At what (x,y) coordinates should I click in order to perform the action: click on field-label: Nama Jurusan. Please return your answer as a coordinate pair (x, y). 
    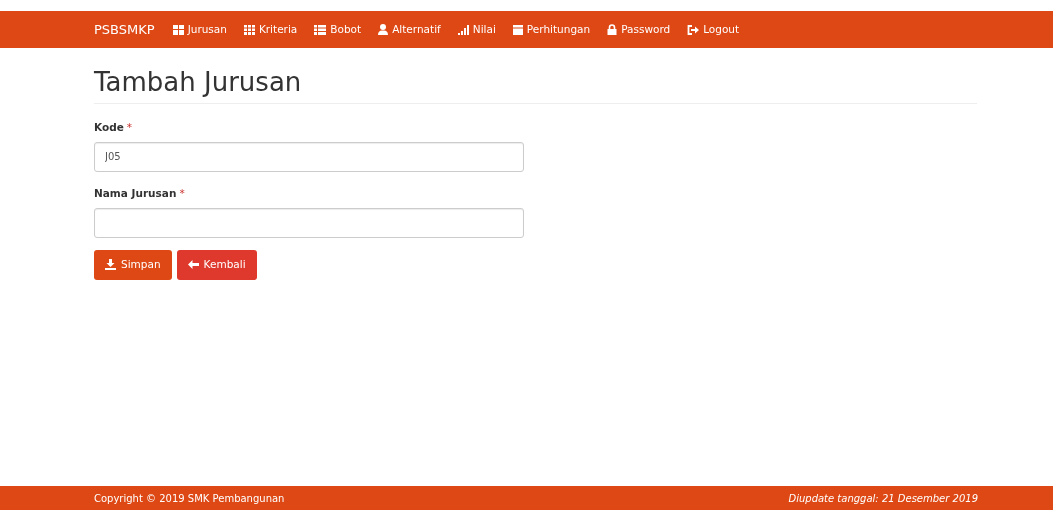
    Looking at the image, I should click on (135, 193).